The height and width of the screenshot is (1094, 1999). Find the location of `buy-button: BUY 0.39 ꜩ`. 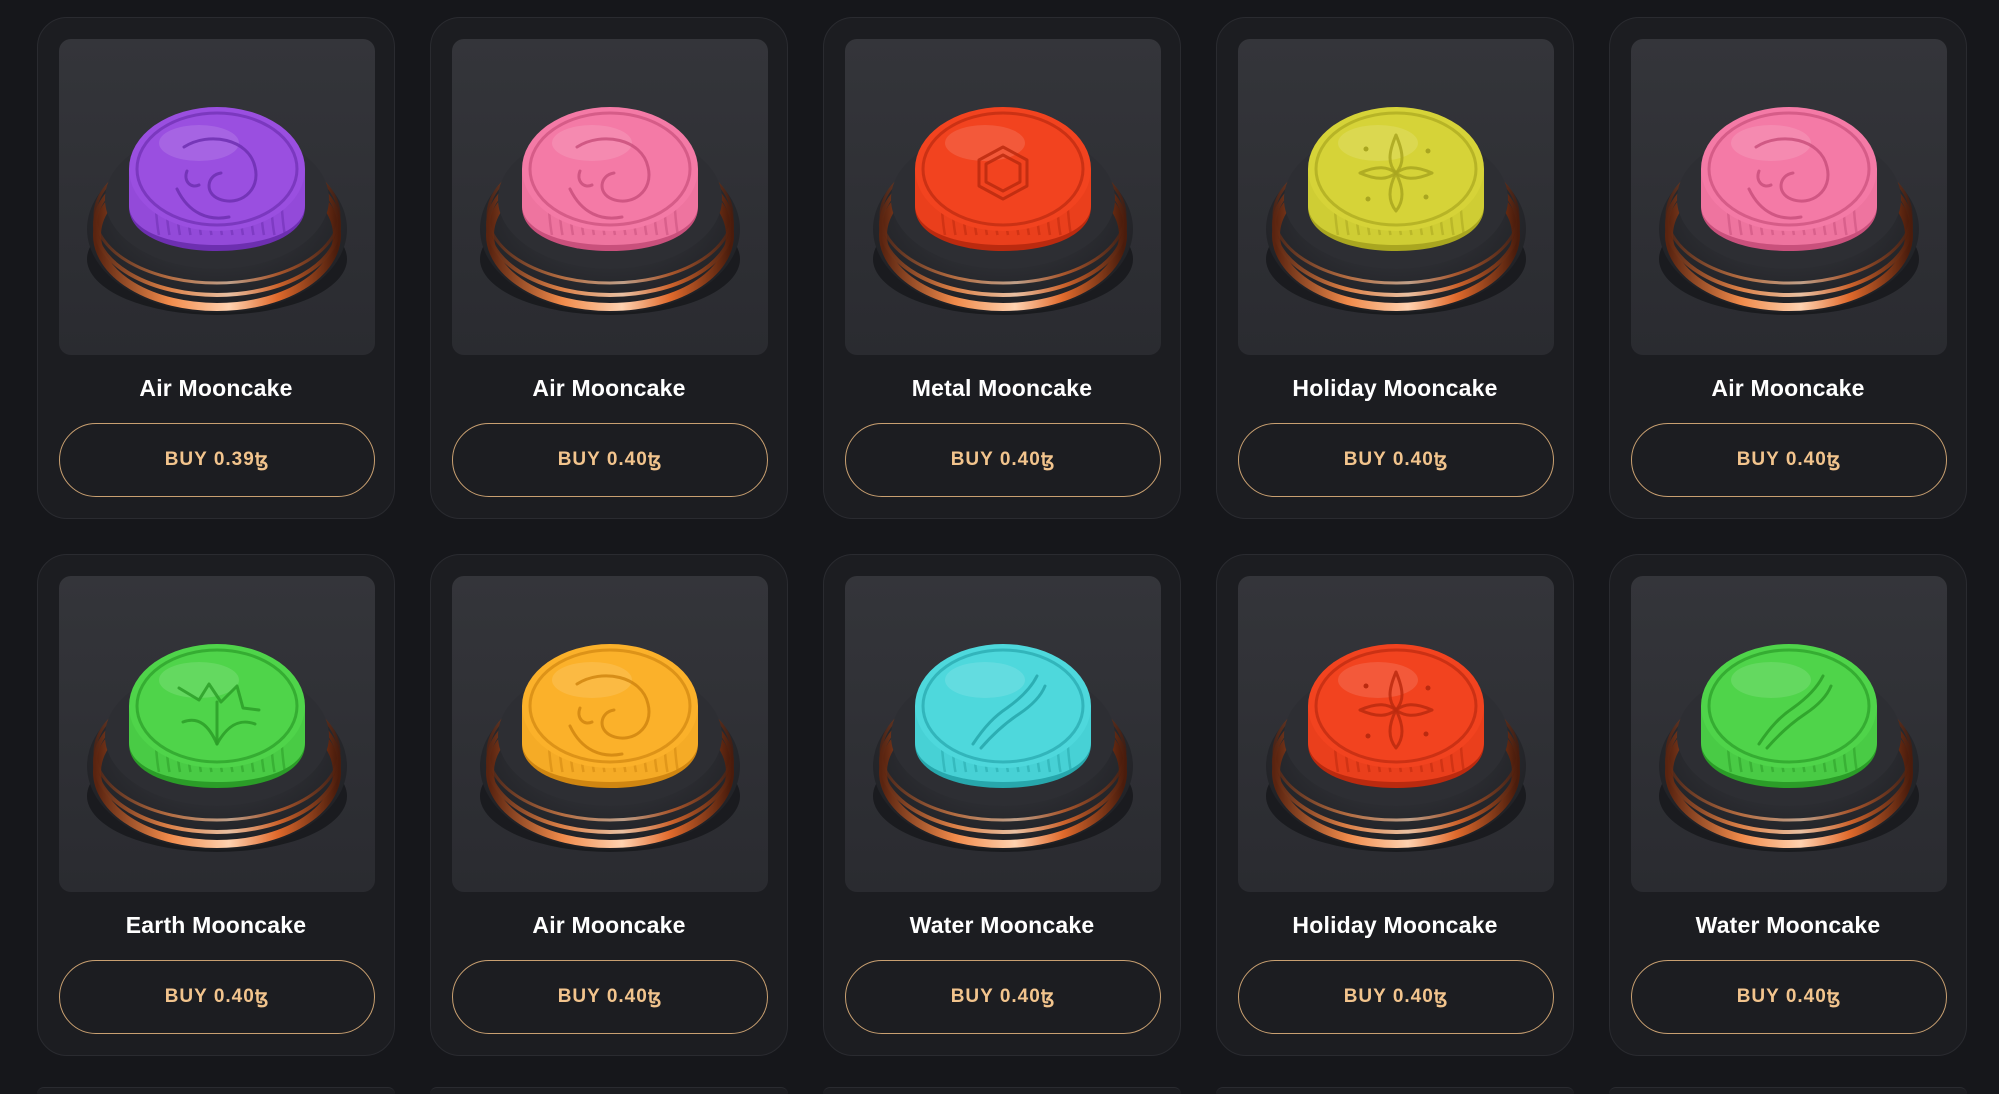

buy-button: BUY 0.39 ꜩ is located at coordinates (217, 460).